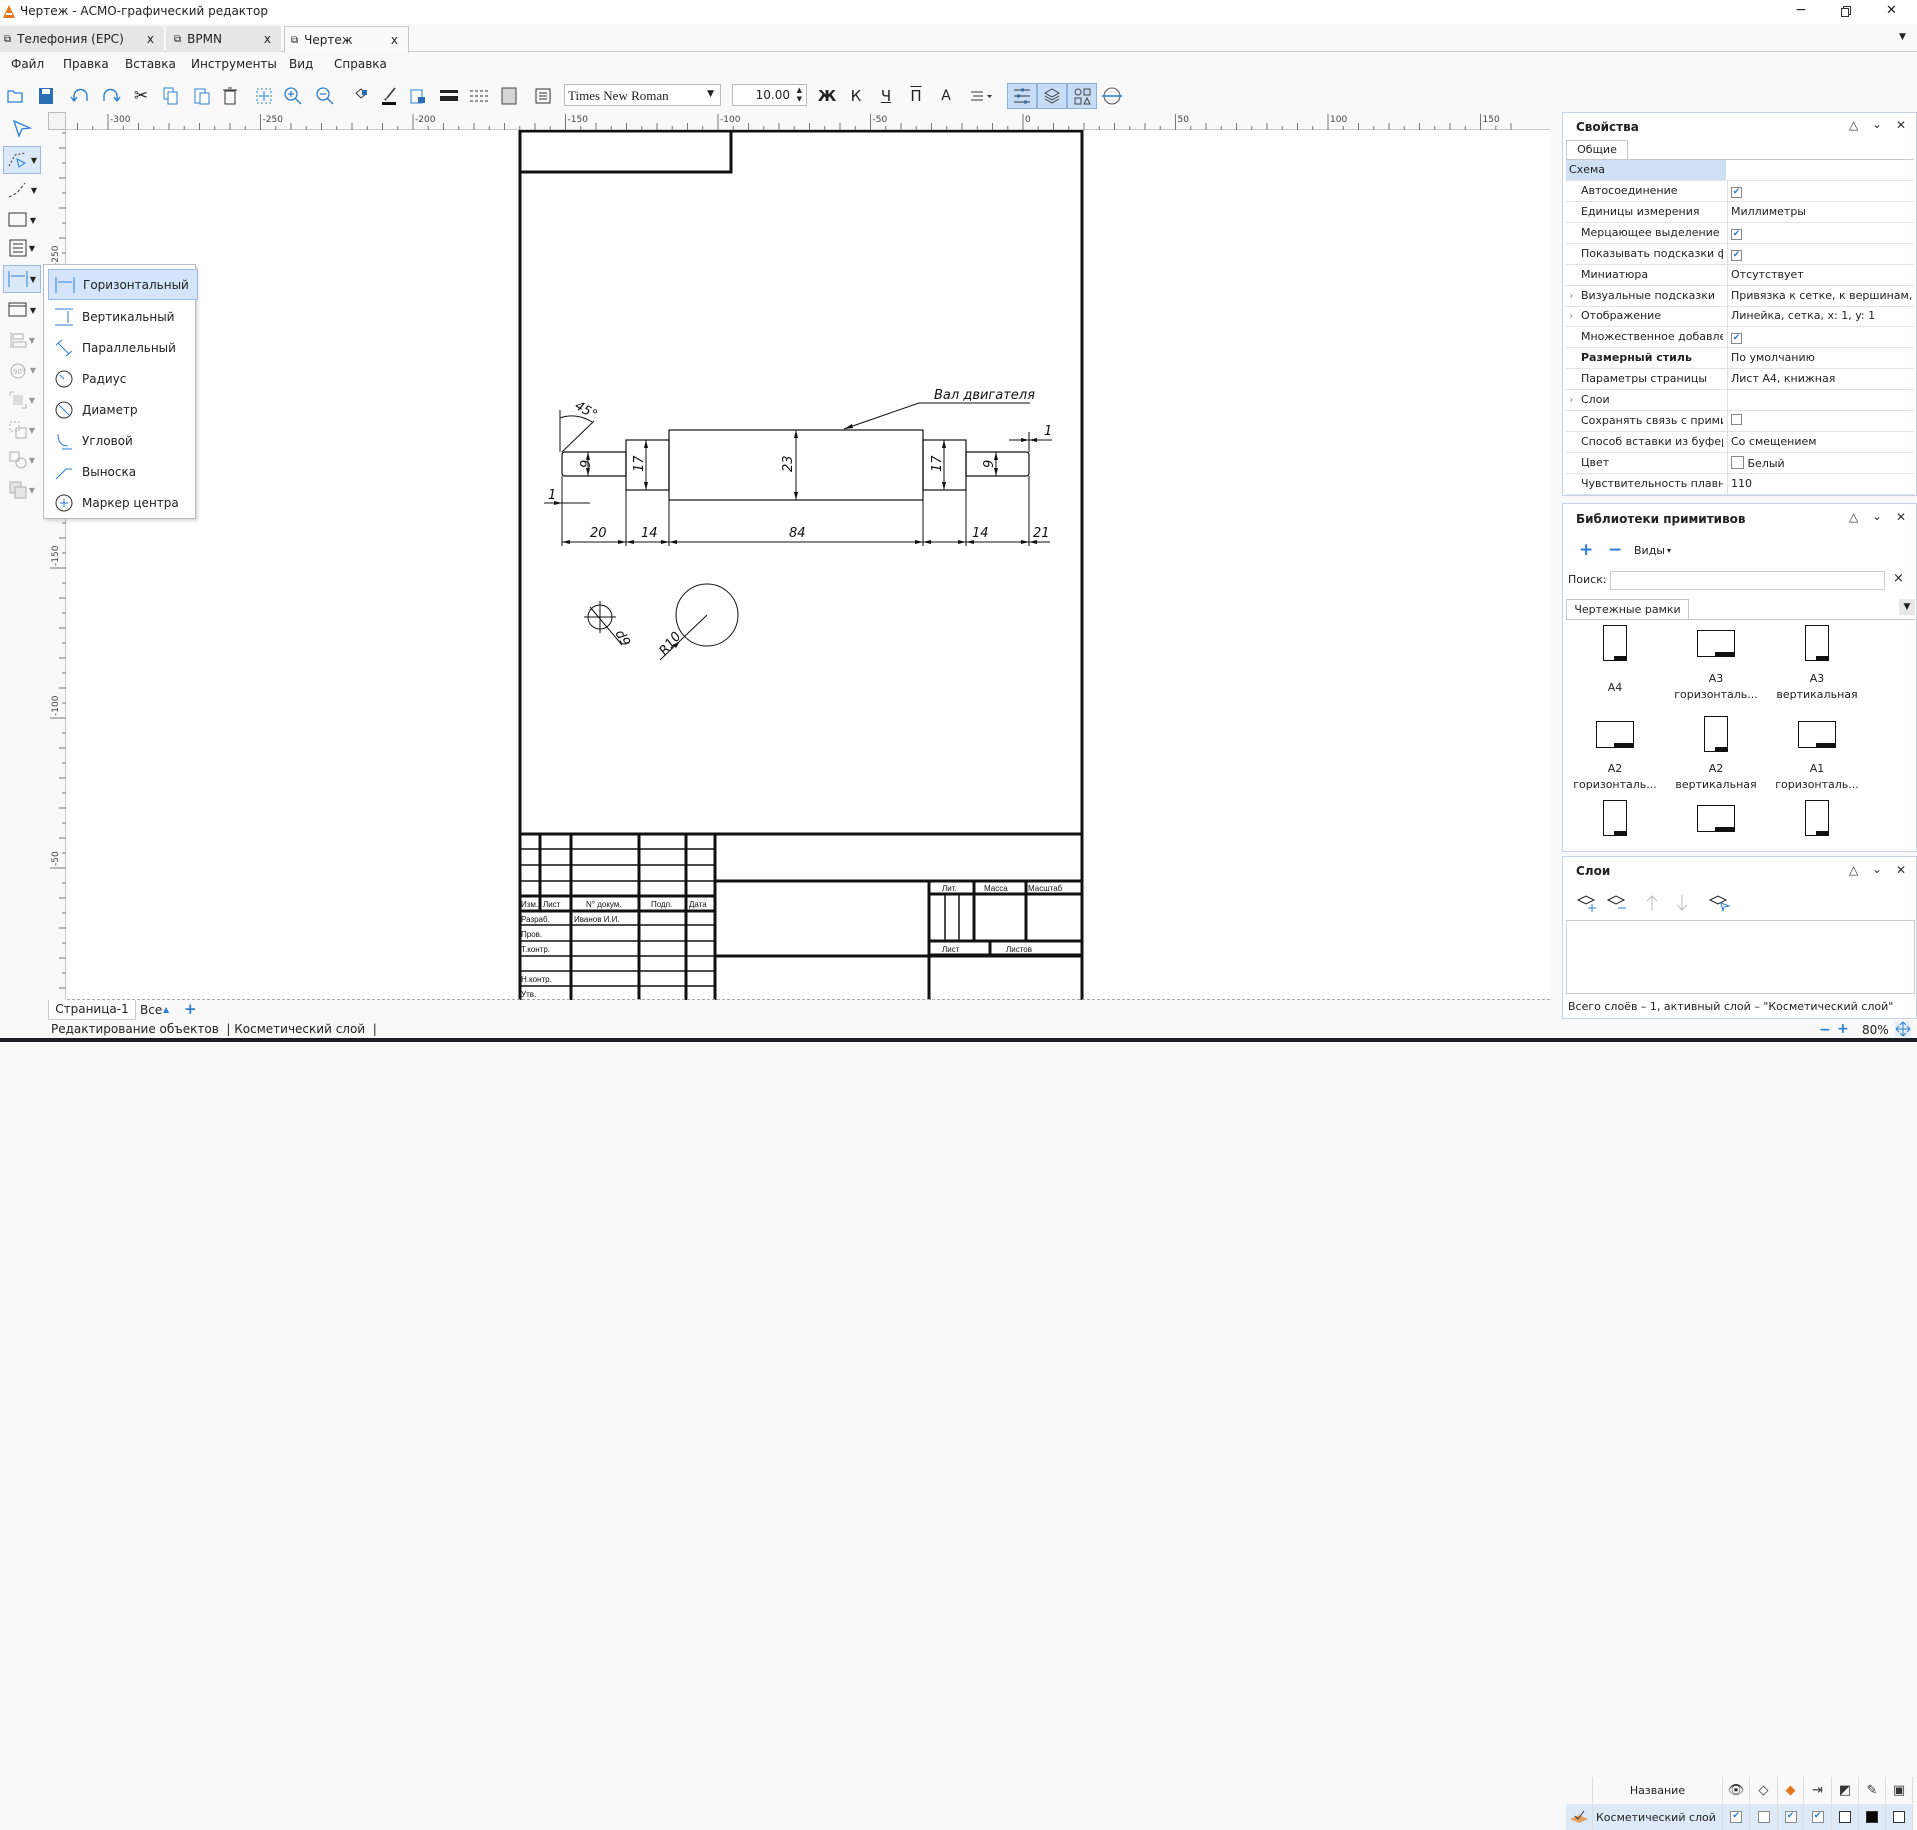 This screenshot has width=1917, height=1830. I want to click on property-row: Миниатюра Отсутствует, so click(1740, 275).